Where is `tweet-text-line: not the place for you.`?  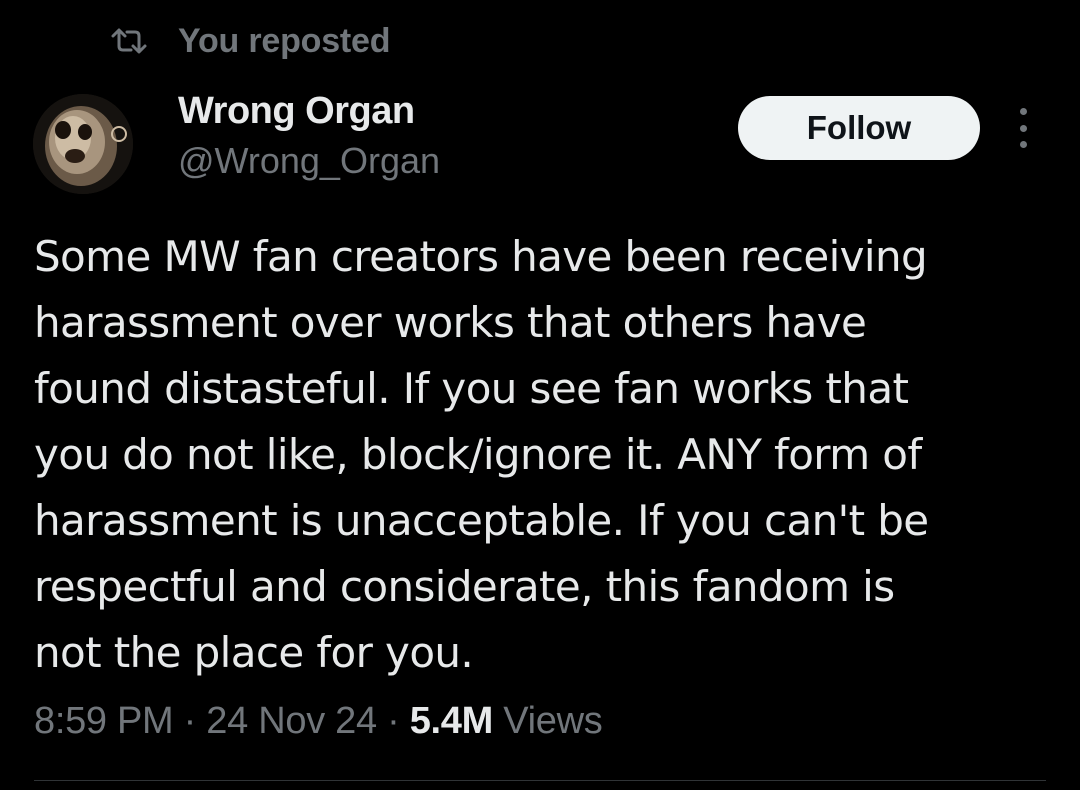 tweet-text-line: not the place for you. is located at coordinates (254, 652).